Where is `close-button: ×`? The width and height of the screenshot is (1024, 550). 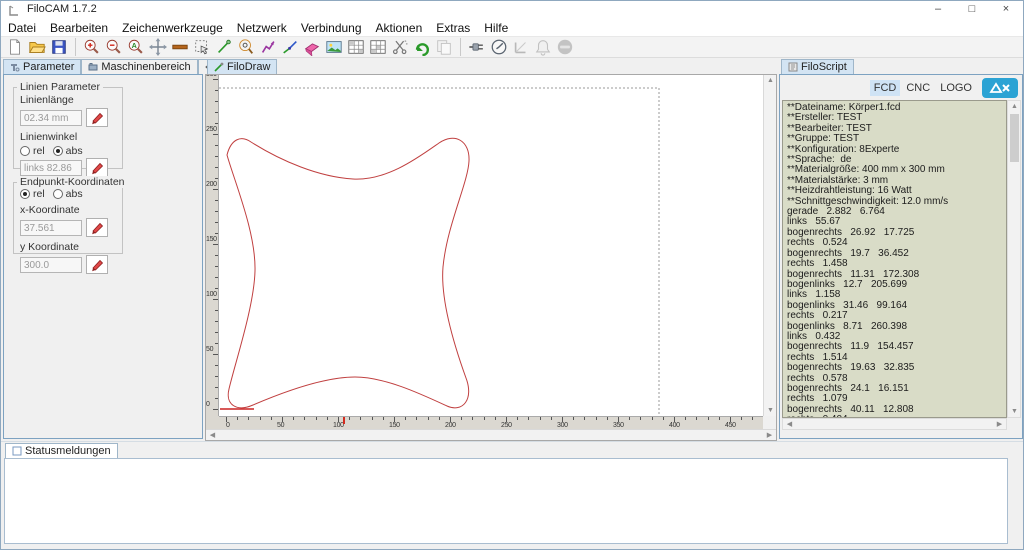
close-button: × is located at coordinates (1006, 10).